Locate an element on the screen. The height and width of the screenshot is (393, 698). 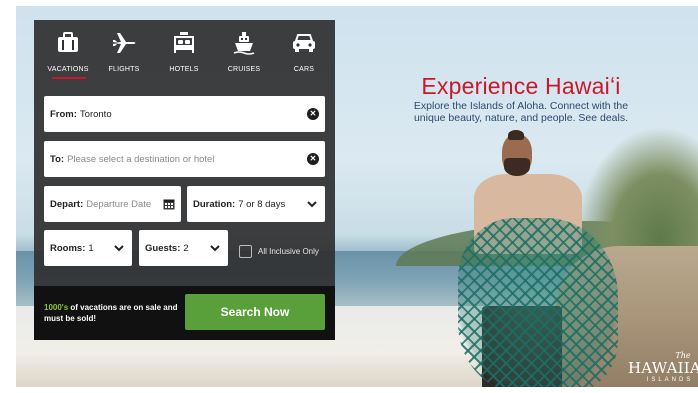
tab-cars: CARS is located at coordinates (304, 54).